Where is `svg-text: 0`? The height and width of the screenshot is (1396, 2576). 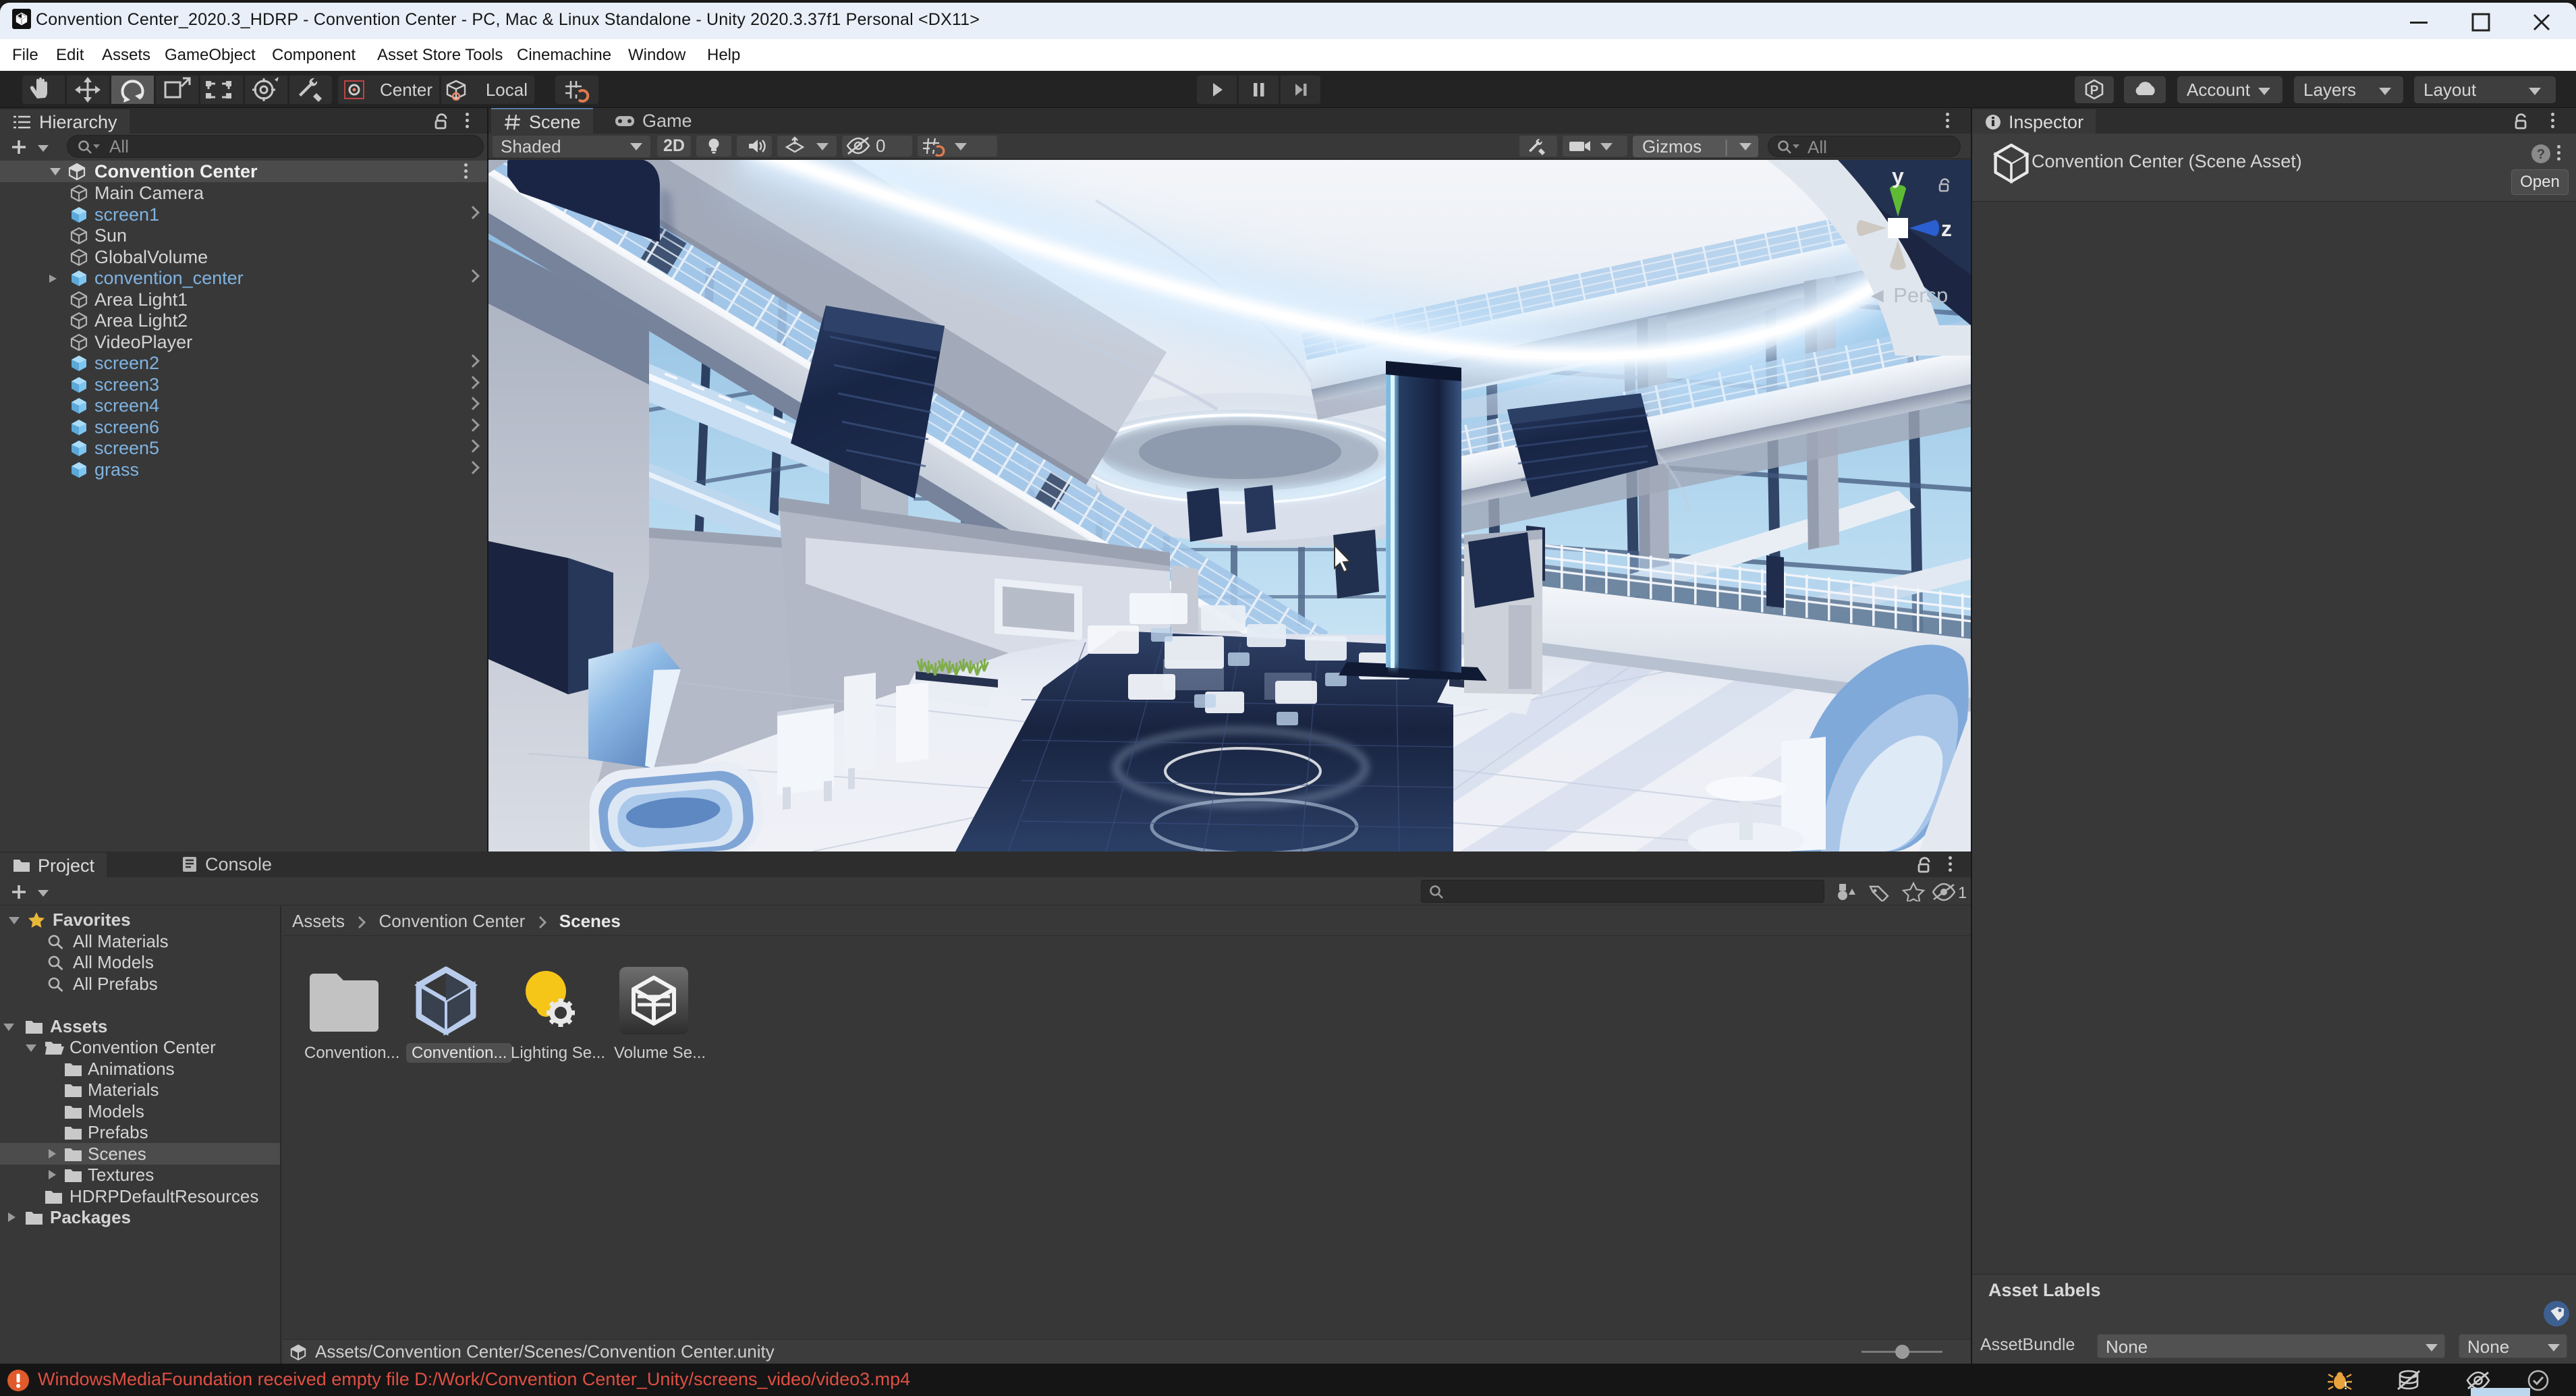 svg-text: 0 is located at coordinates (880, 146).